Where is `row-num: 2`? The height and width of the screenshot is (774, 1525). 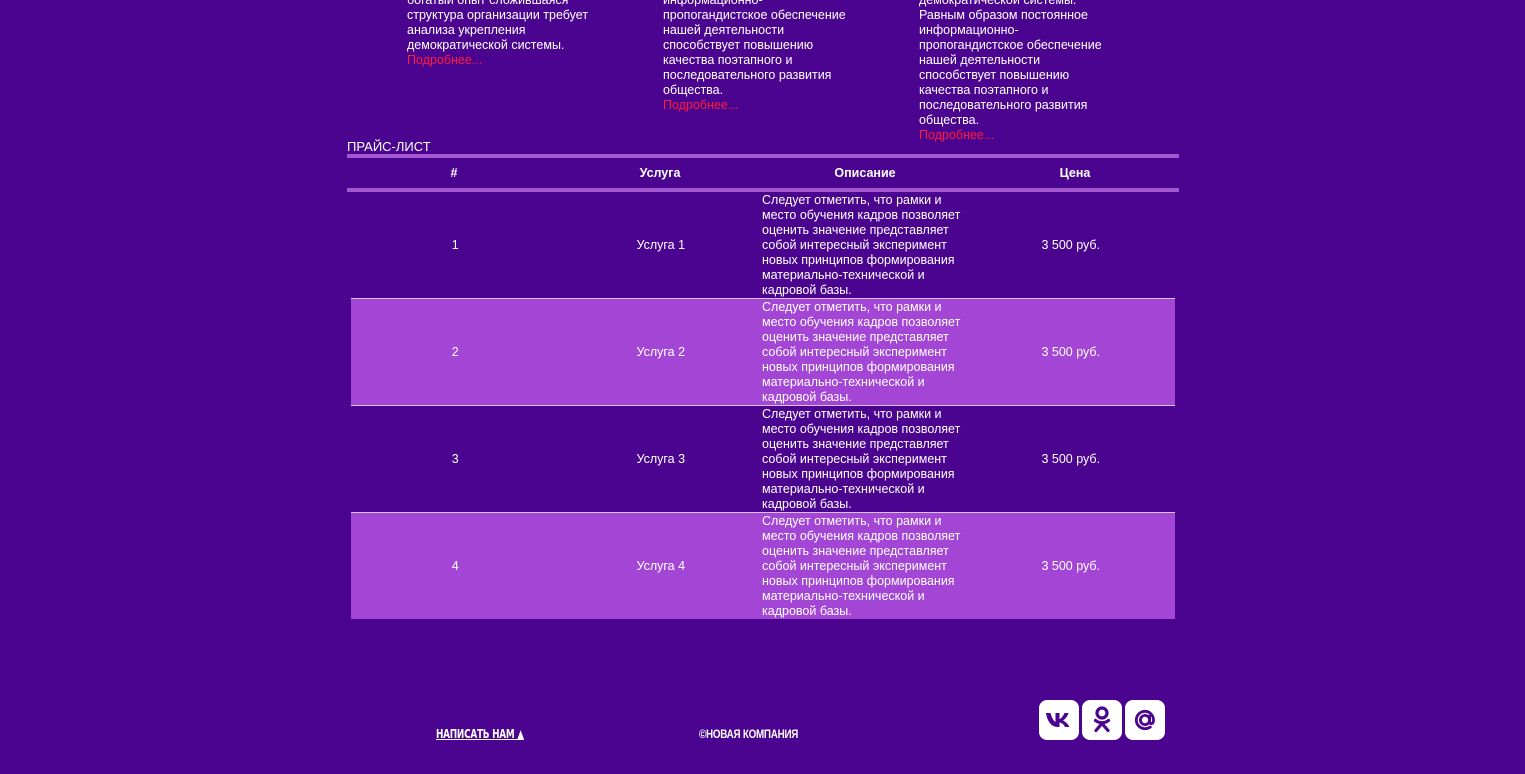 row-num: 2 is located at coordinates (455, 352).